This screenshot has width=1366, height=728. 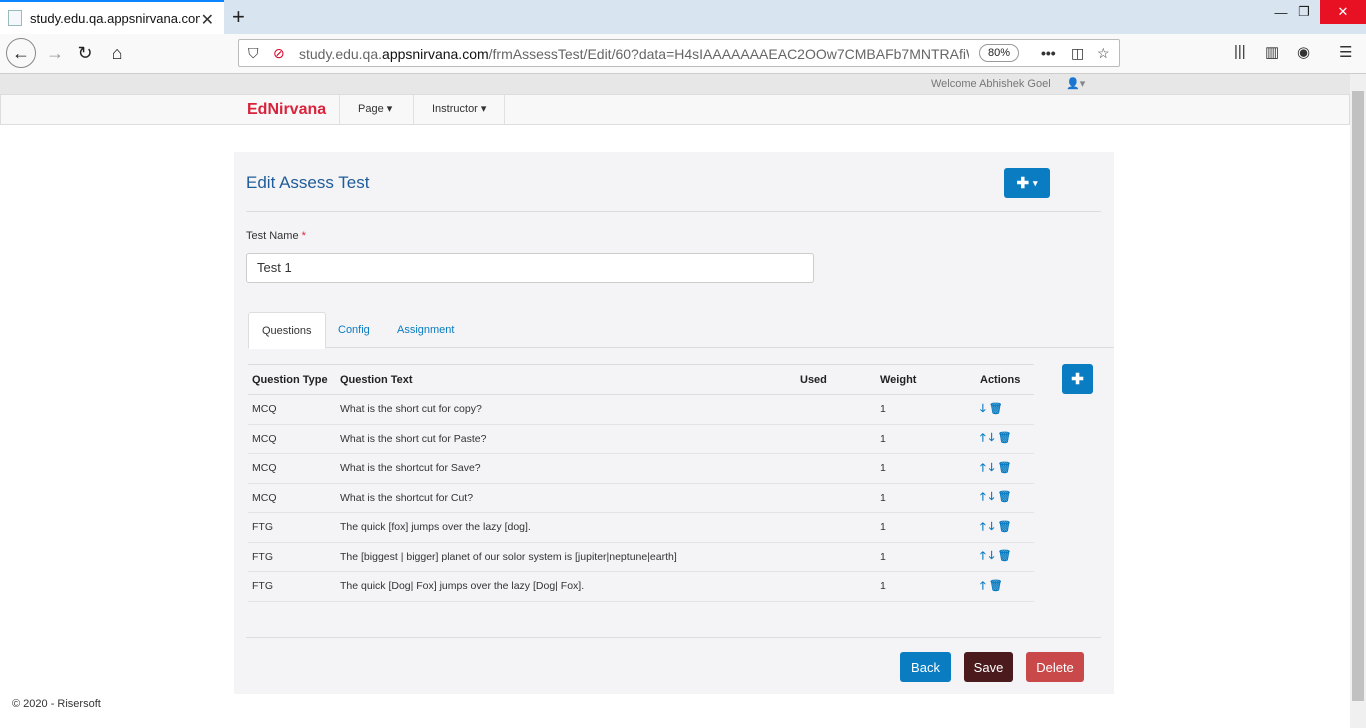 I want to click on menu-instructor: Instructor ▾, so click(x=459, y=109).